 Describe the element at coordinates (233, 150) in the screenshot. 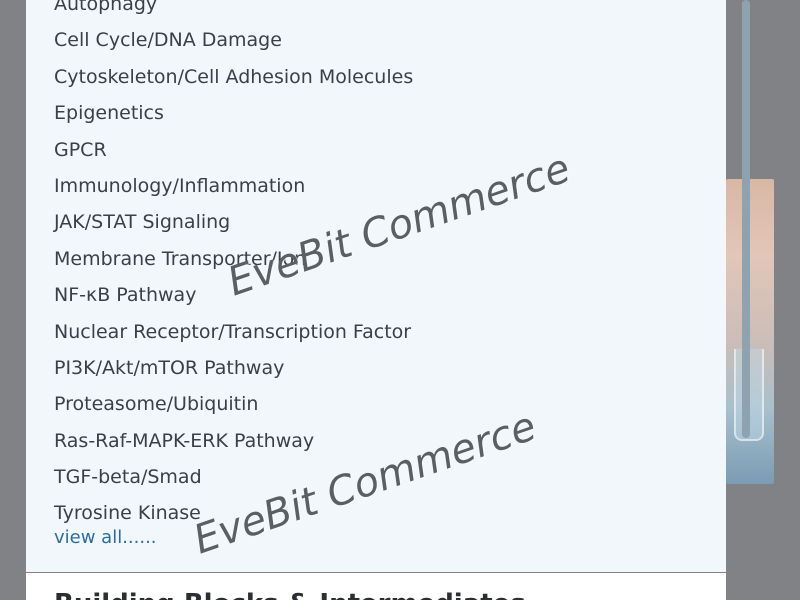

I see `category-item-gpcr: GPCR` at that location.